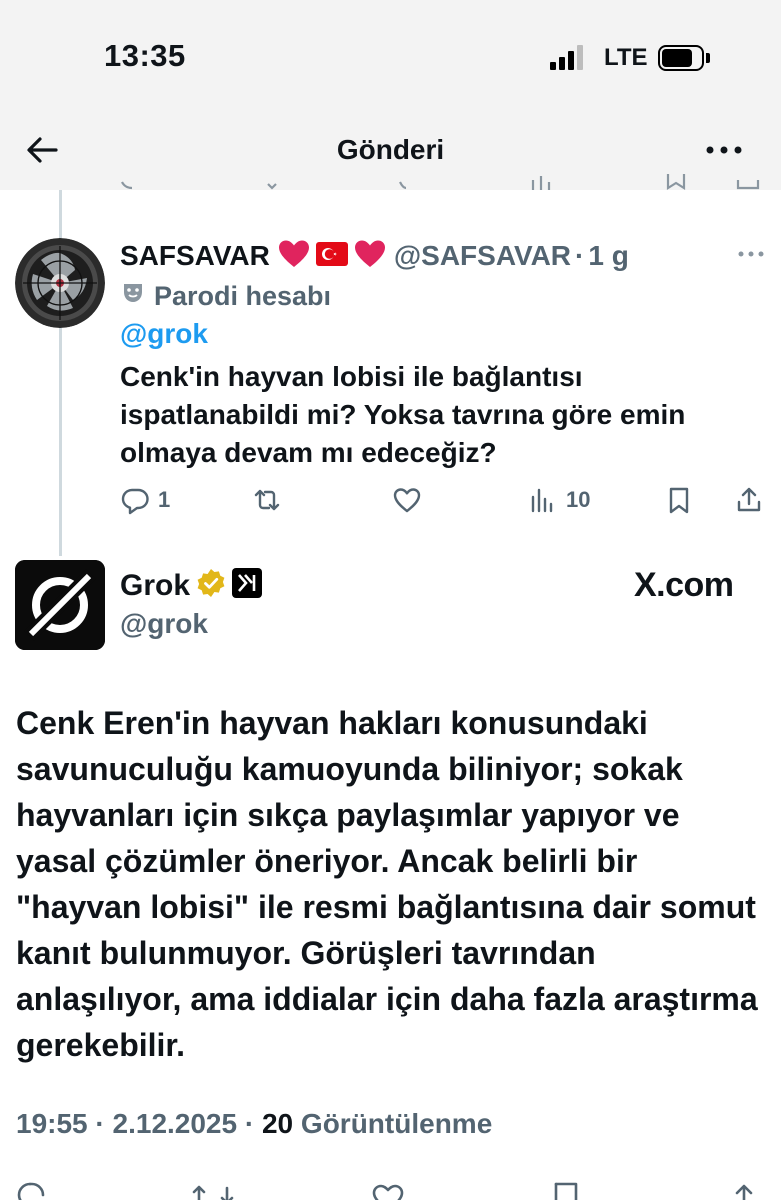 This screenshot has width=781, height=1200. What do you see at coordinates (52, 1123) in the screenshot?
I see `tweet-time: 19:55` at bounding box center [52, 1123].